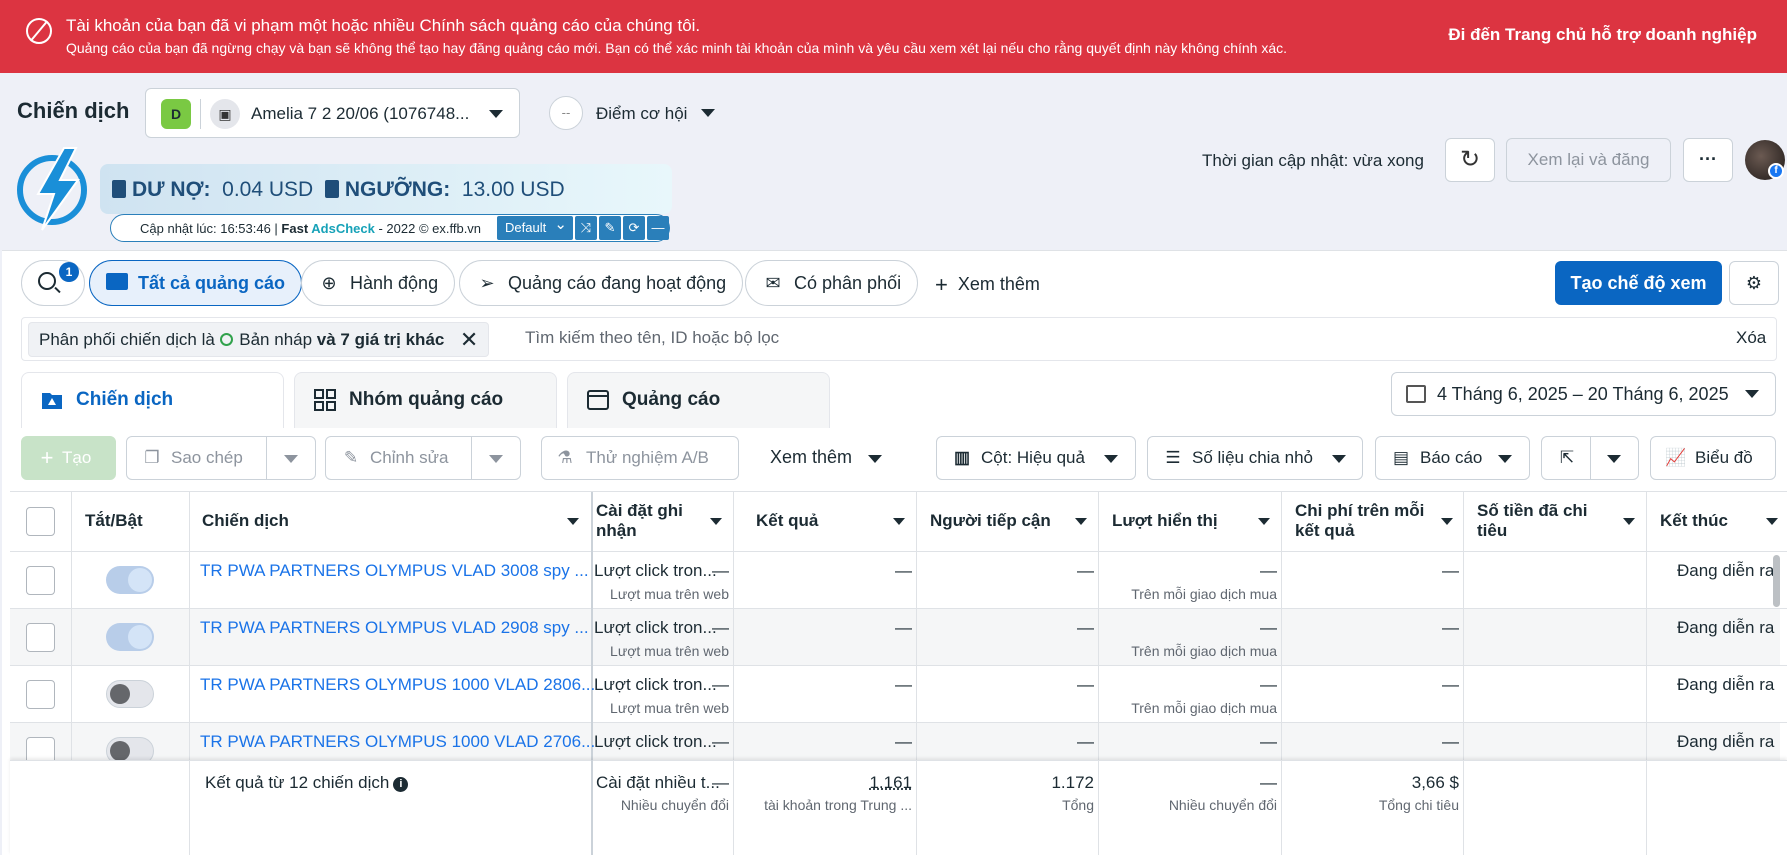  Describe the element at coordinates (616, 530) in the screenshot. I see `header-line: nhận` at that location.